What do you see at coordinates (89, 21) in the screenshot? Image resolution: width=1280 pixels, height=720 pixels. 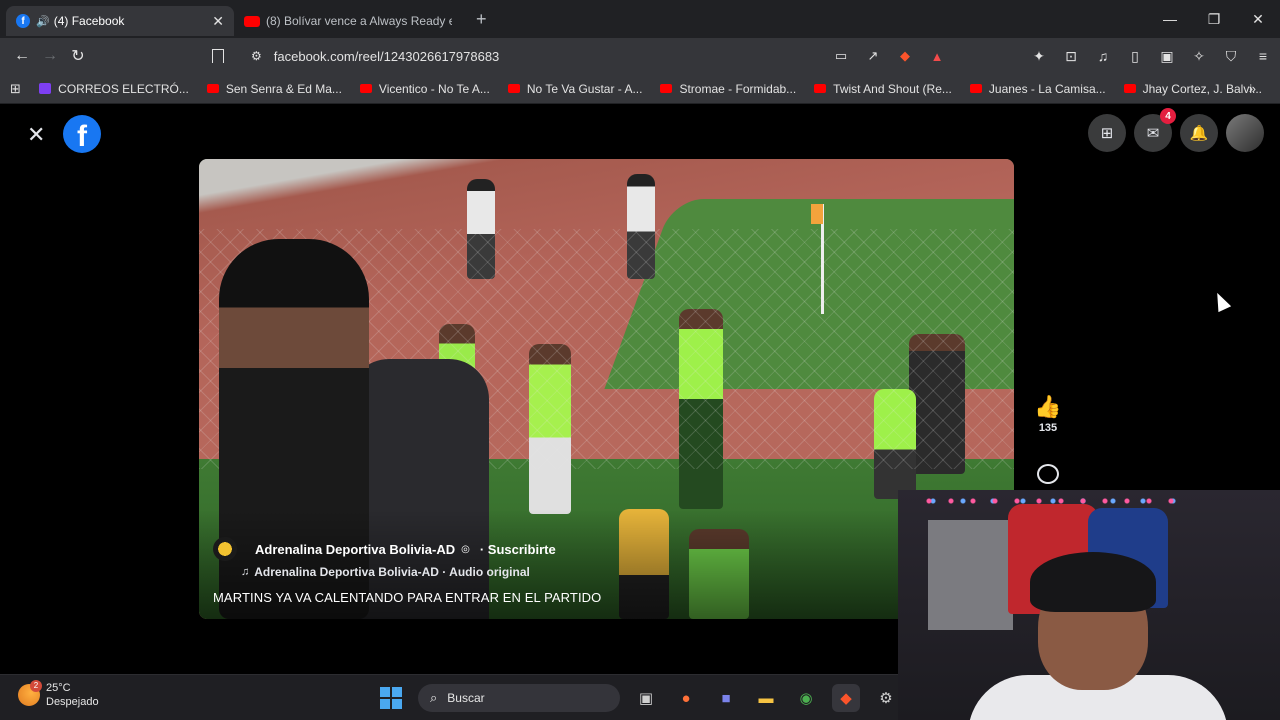 I see `tab-title: (4) Facebook` at bounding box center [89, 21].